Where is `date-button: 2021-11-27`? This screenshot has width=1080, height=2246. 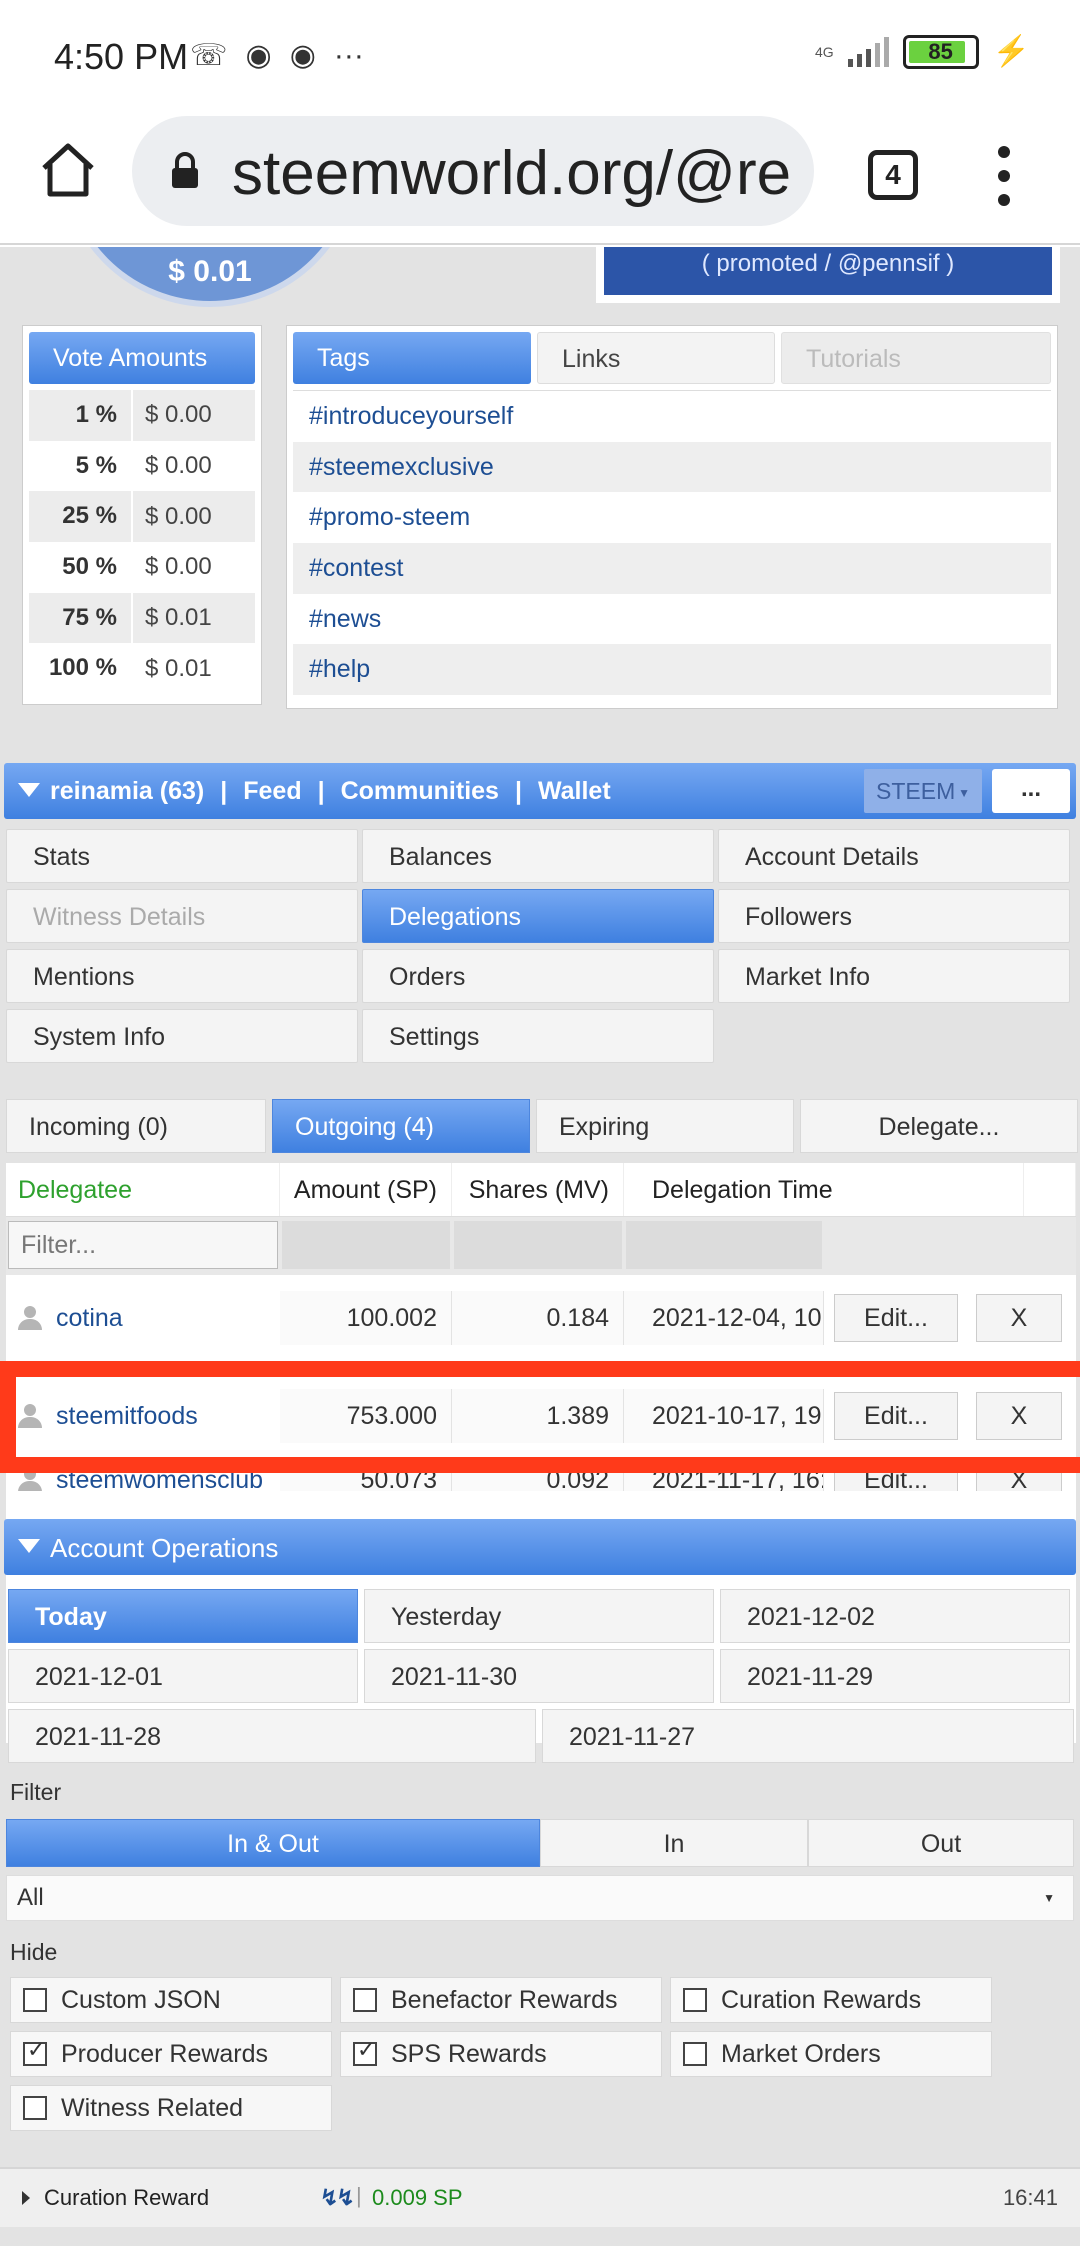
date-button: 2021-11-27 is located at coordinates (808, 1736).